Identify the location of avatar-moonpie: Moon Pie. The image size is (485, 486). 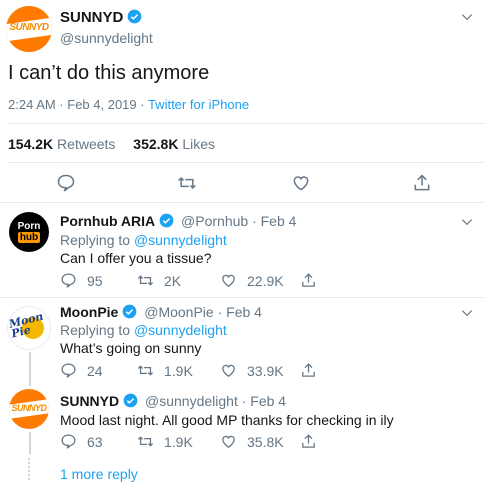
(29, 328).